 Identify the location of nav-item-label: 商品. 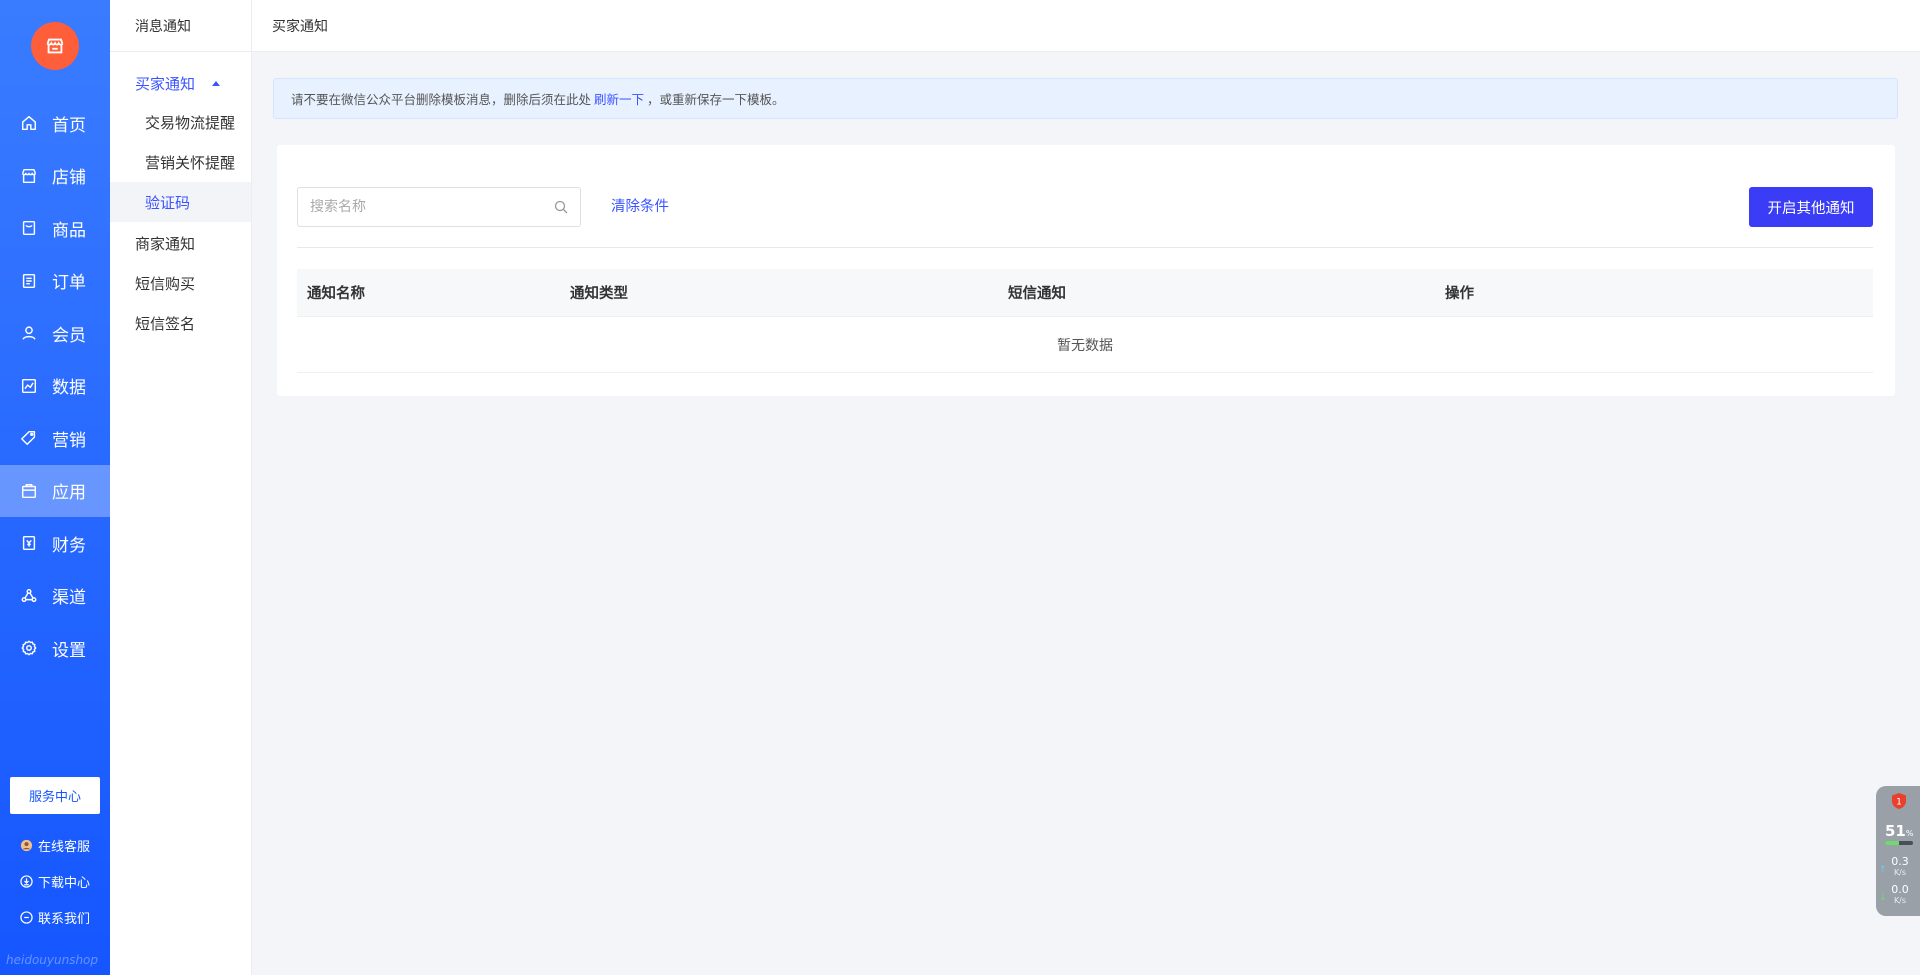
(69, 230).